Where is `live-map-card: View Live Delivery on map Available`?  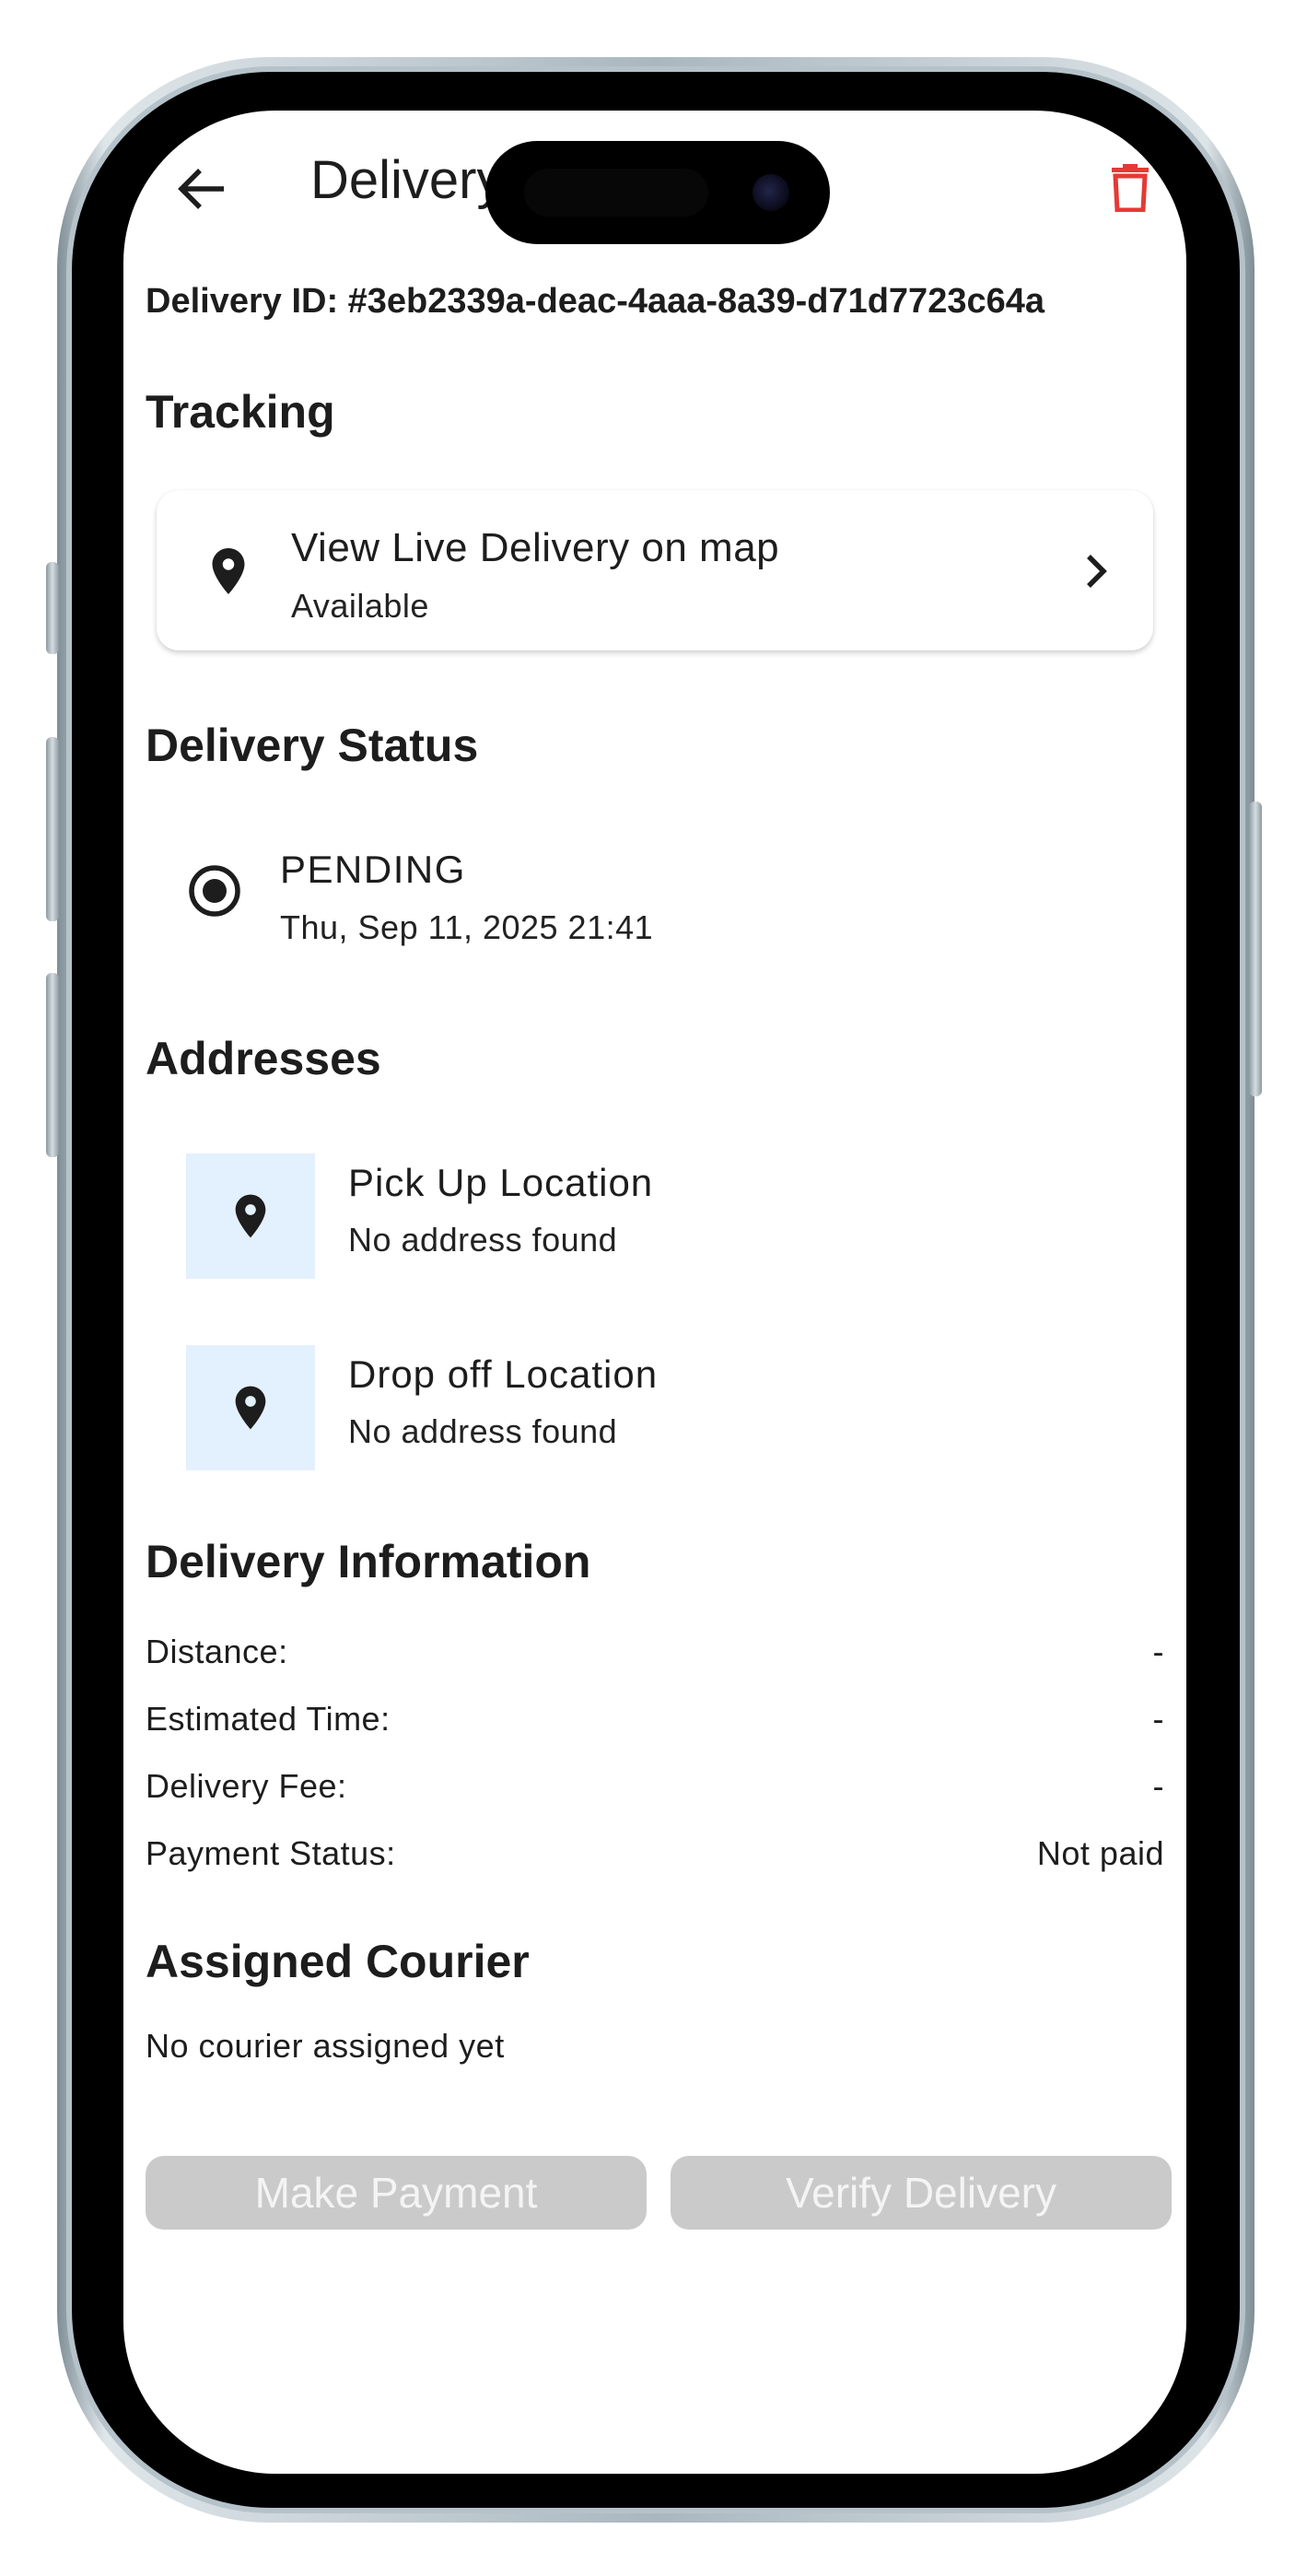 live-map-card: View Live Delivery on map Available is located at coordinates (655, 570).